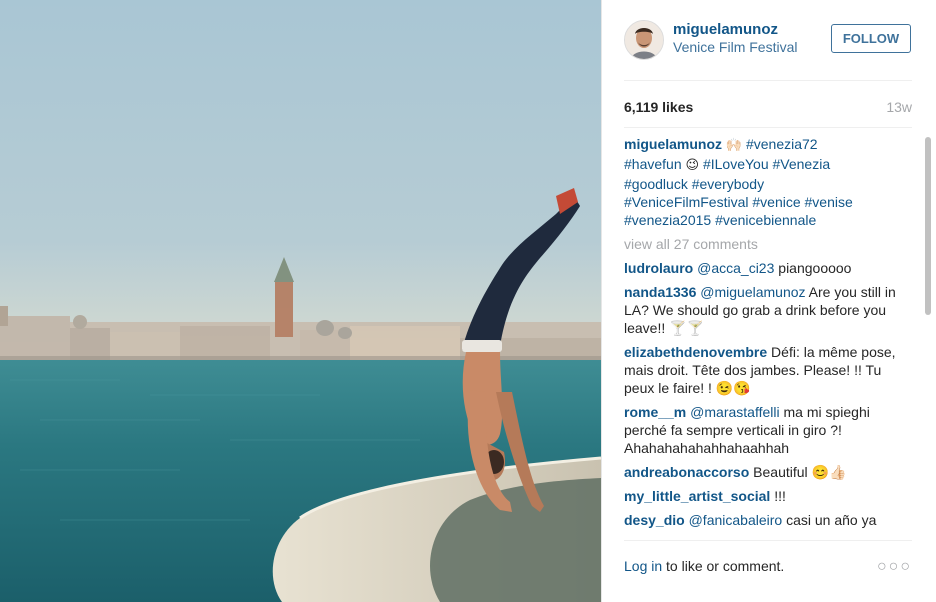 Image resolution: width=936 pixels, height=602 pixels. I want to click on wink-emoji: 😉, so click(692, 165).